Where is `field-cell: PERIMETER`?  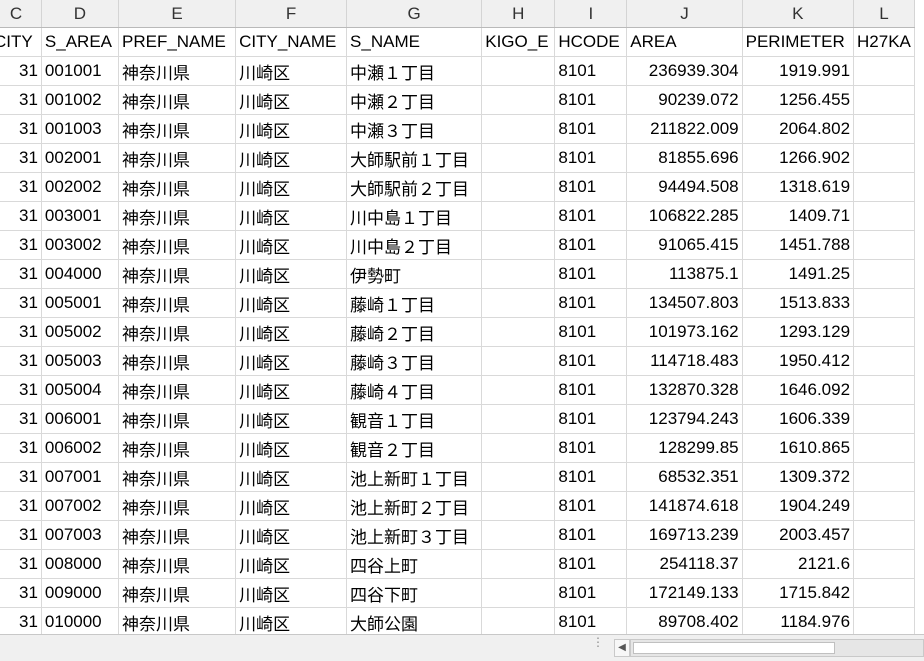
field-cell: PERIMETER is located at coordinates (798, 42).